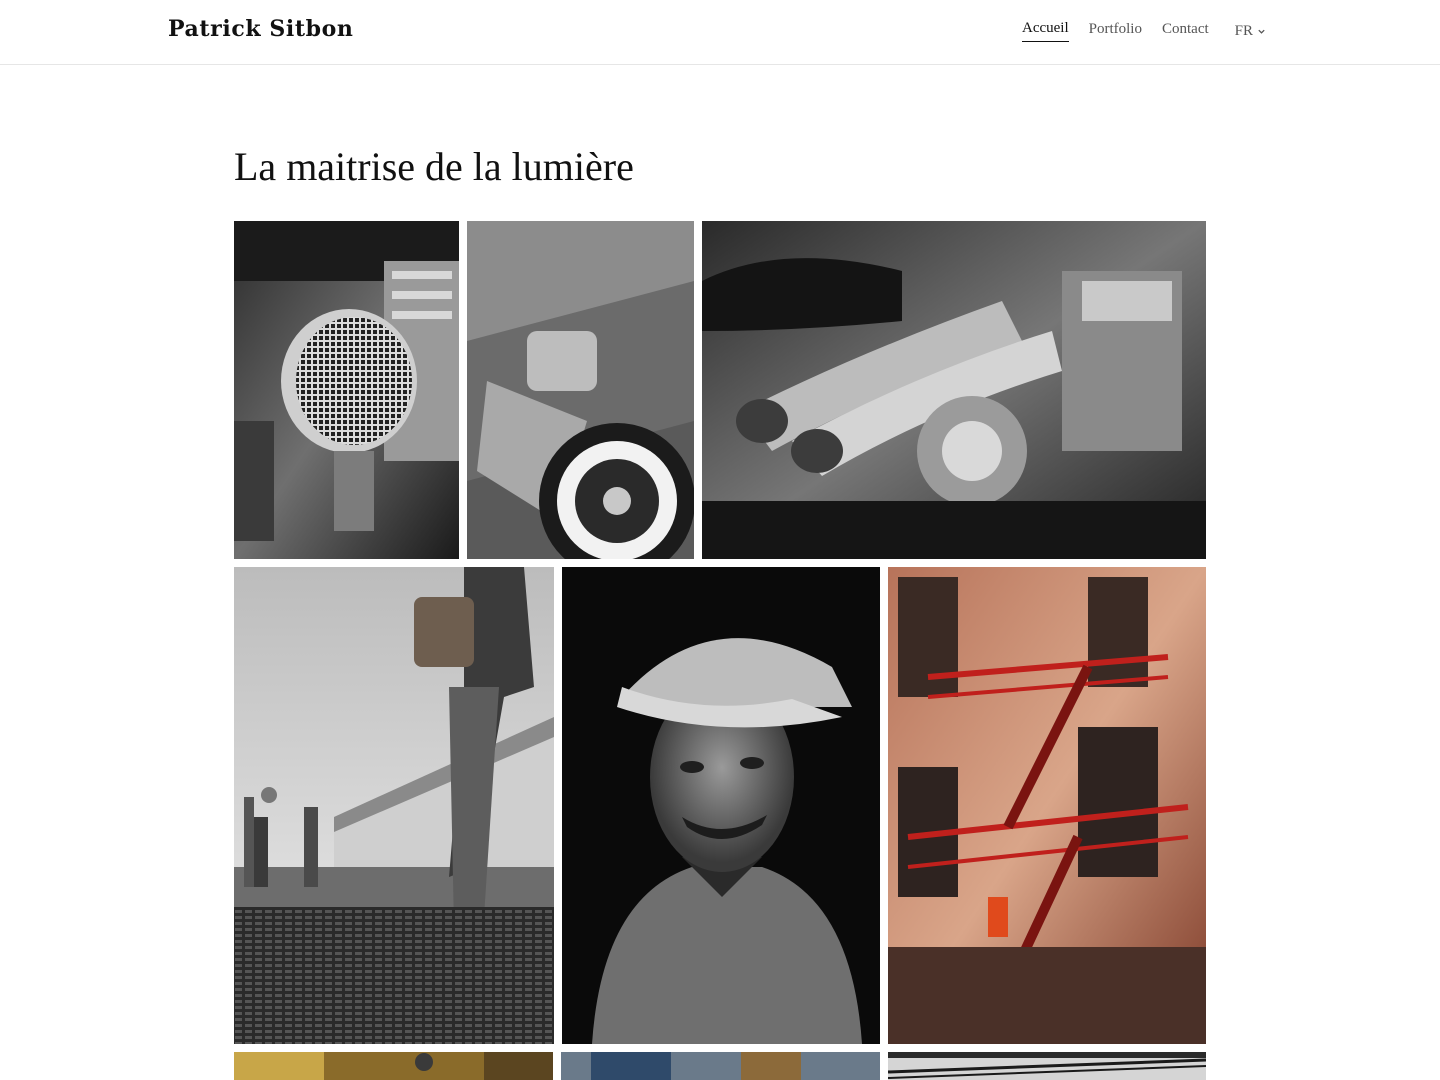 This screenshot has height=1080, width=1440. What do you see at coordinates (1144, 31) in the screenshot?
I see `main-nav: Accueil Portfolio Contact FR` at bounding box center [1144, 31].